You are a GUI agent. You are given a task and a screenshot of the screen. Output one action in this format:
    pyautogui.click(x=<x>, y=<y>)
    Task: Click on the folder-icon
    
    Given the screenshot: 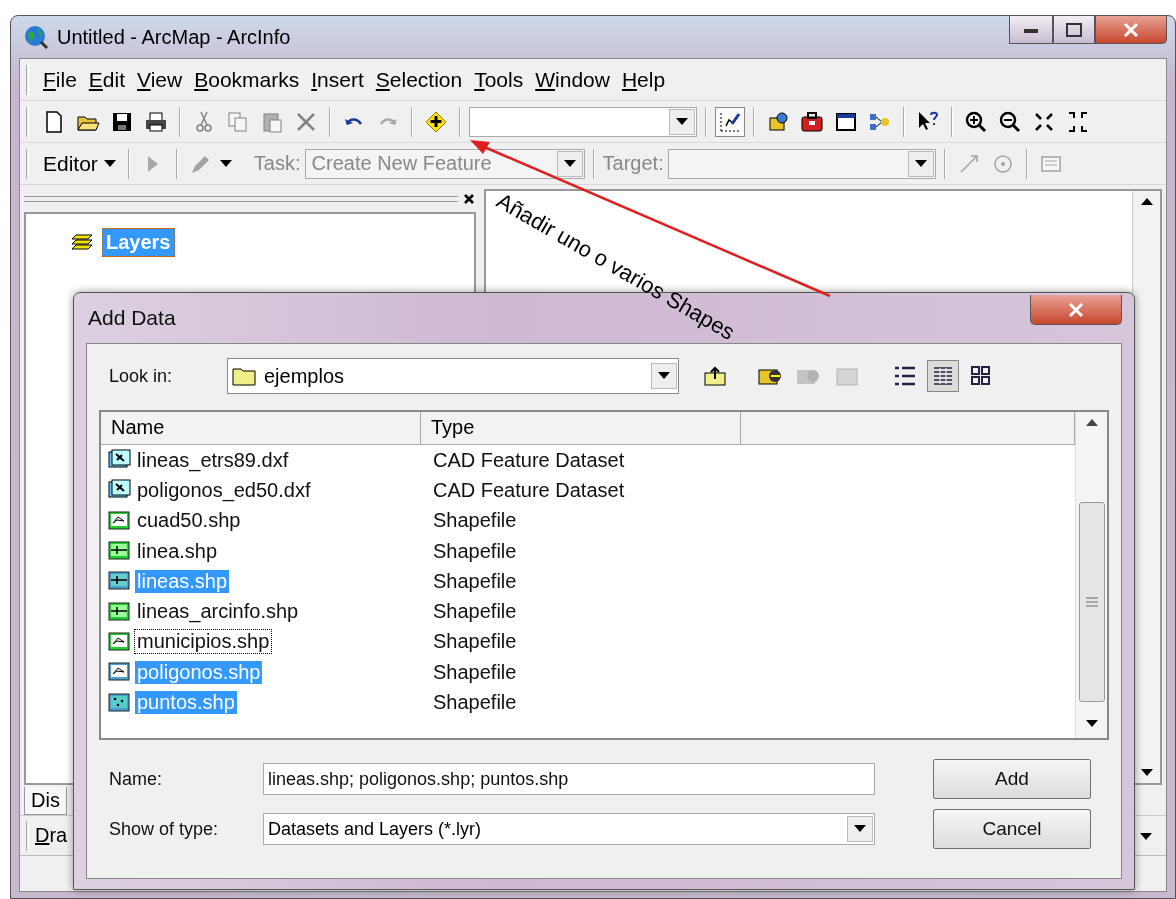 What is the action you would take?
    pyautogui.click(x=244, y=376)
    